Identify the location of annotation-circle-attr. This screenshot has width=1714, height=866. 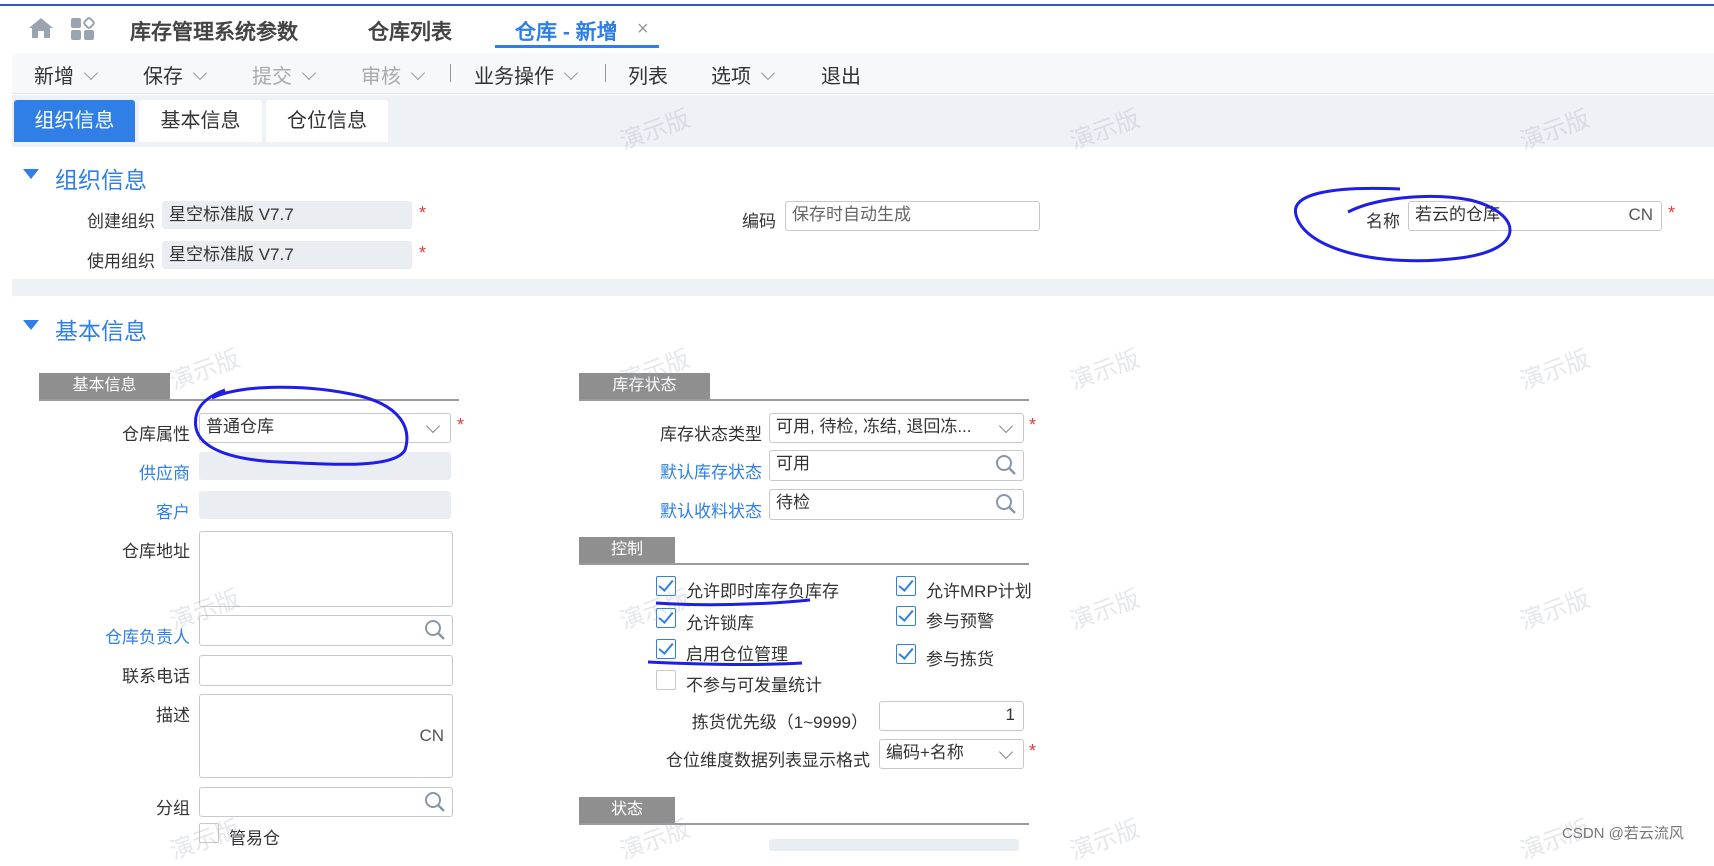
(301, 425).